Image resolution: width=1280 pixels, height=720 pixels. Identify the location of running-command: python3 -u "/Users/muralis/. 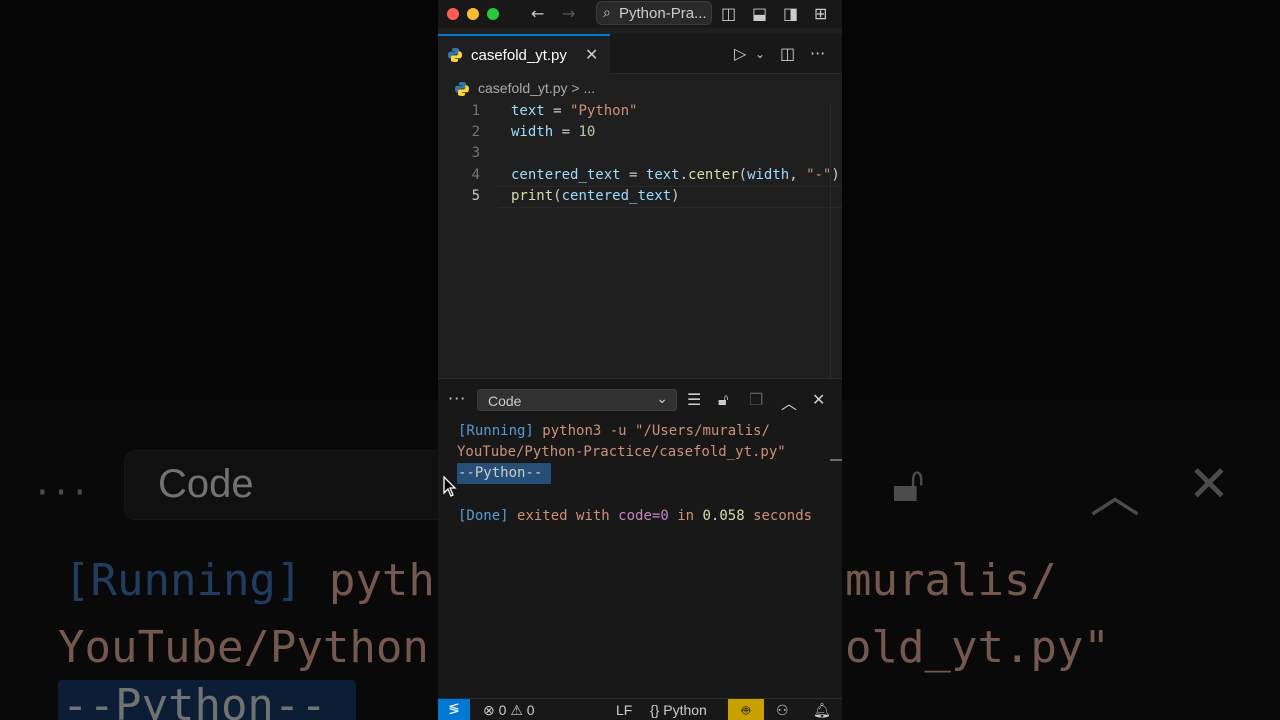
(656, 431).